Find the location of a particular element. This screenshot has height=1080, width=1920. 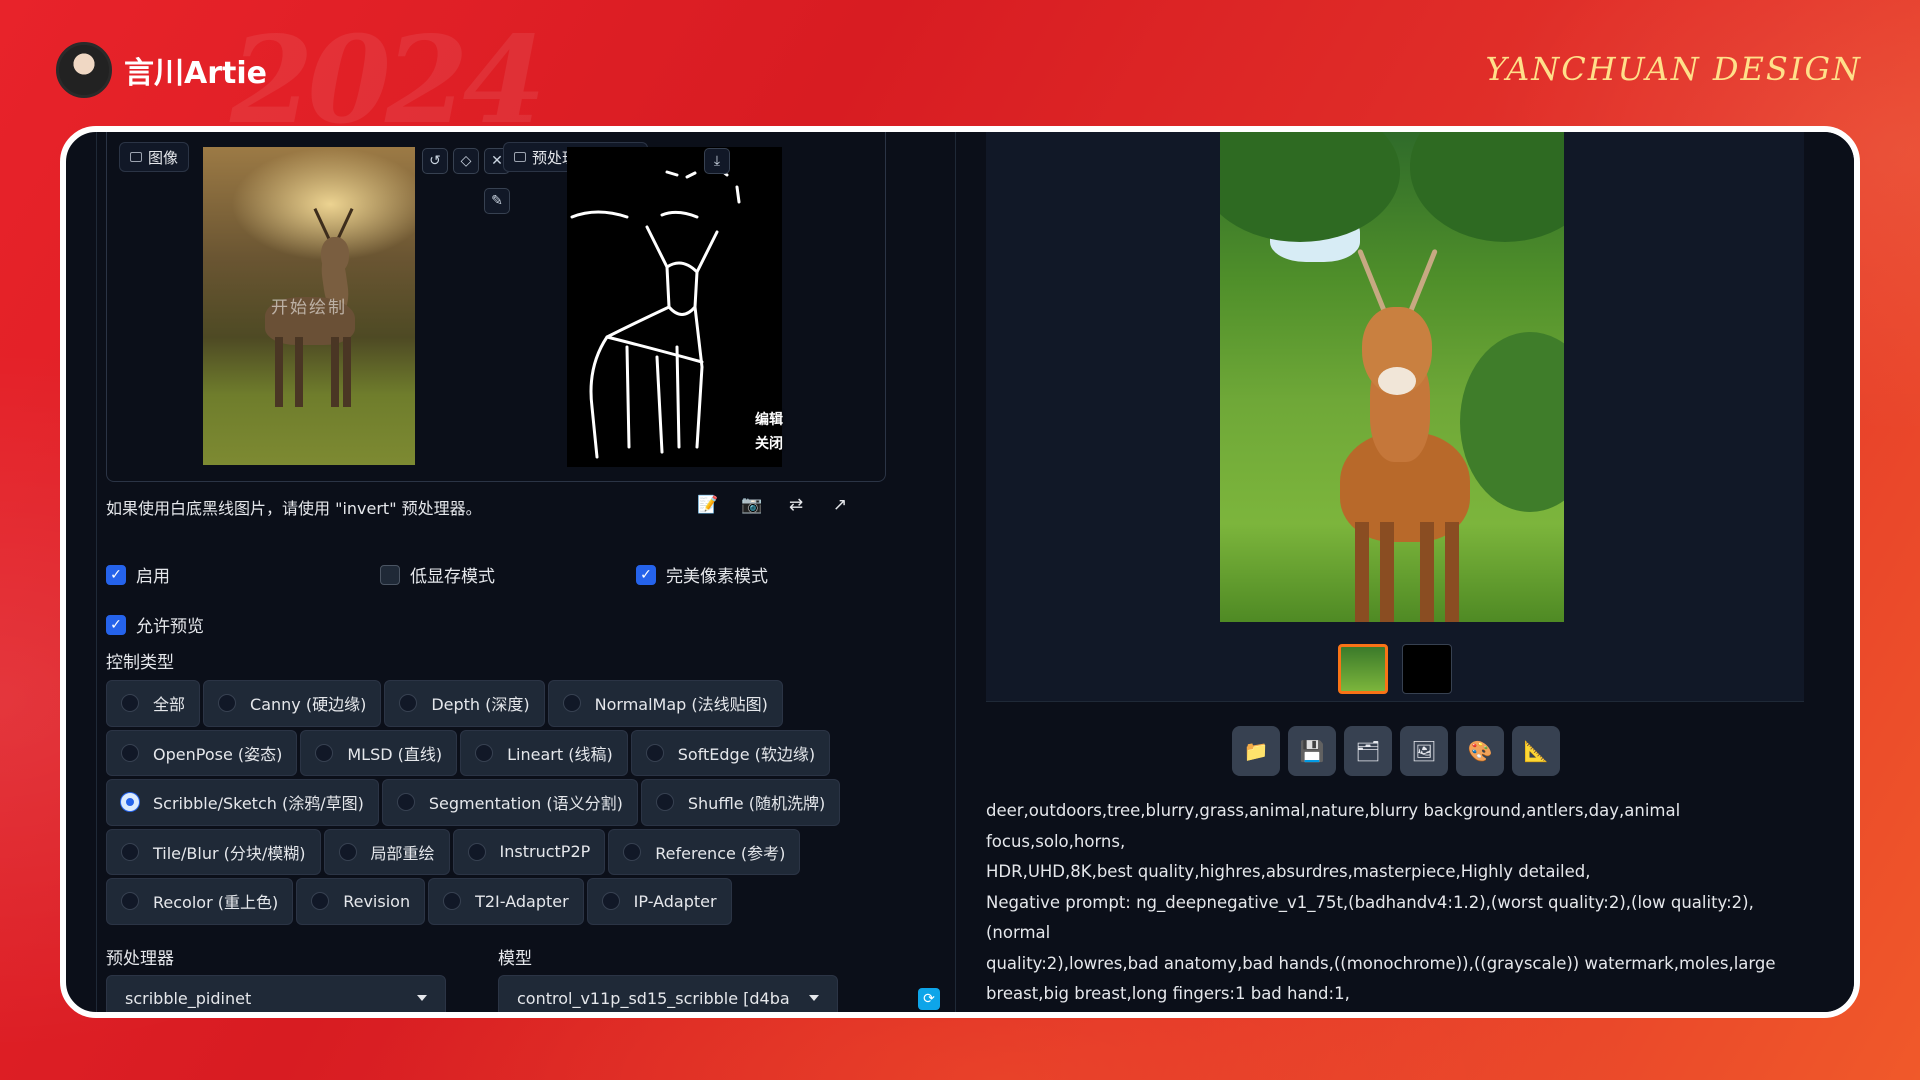

control-type-option: Scribble/Sketch (涂鸦/草图) is located at coordinates (242, 802).